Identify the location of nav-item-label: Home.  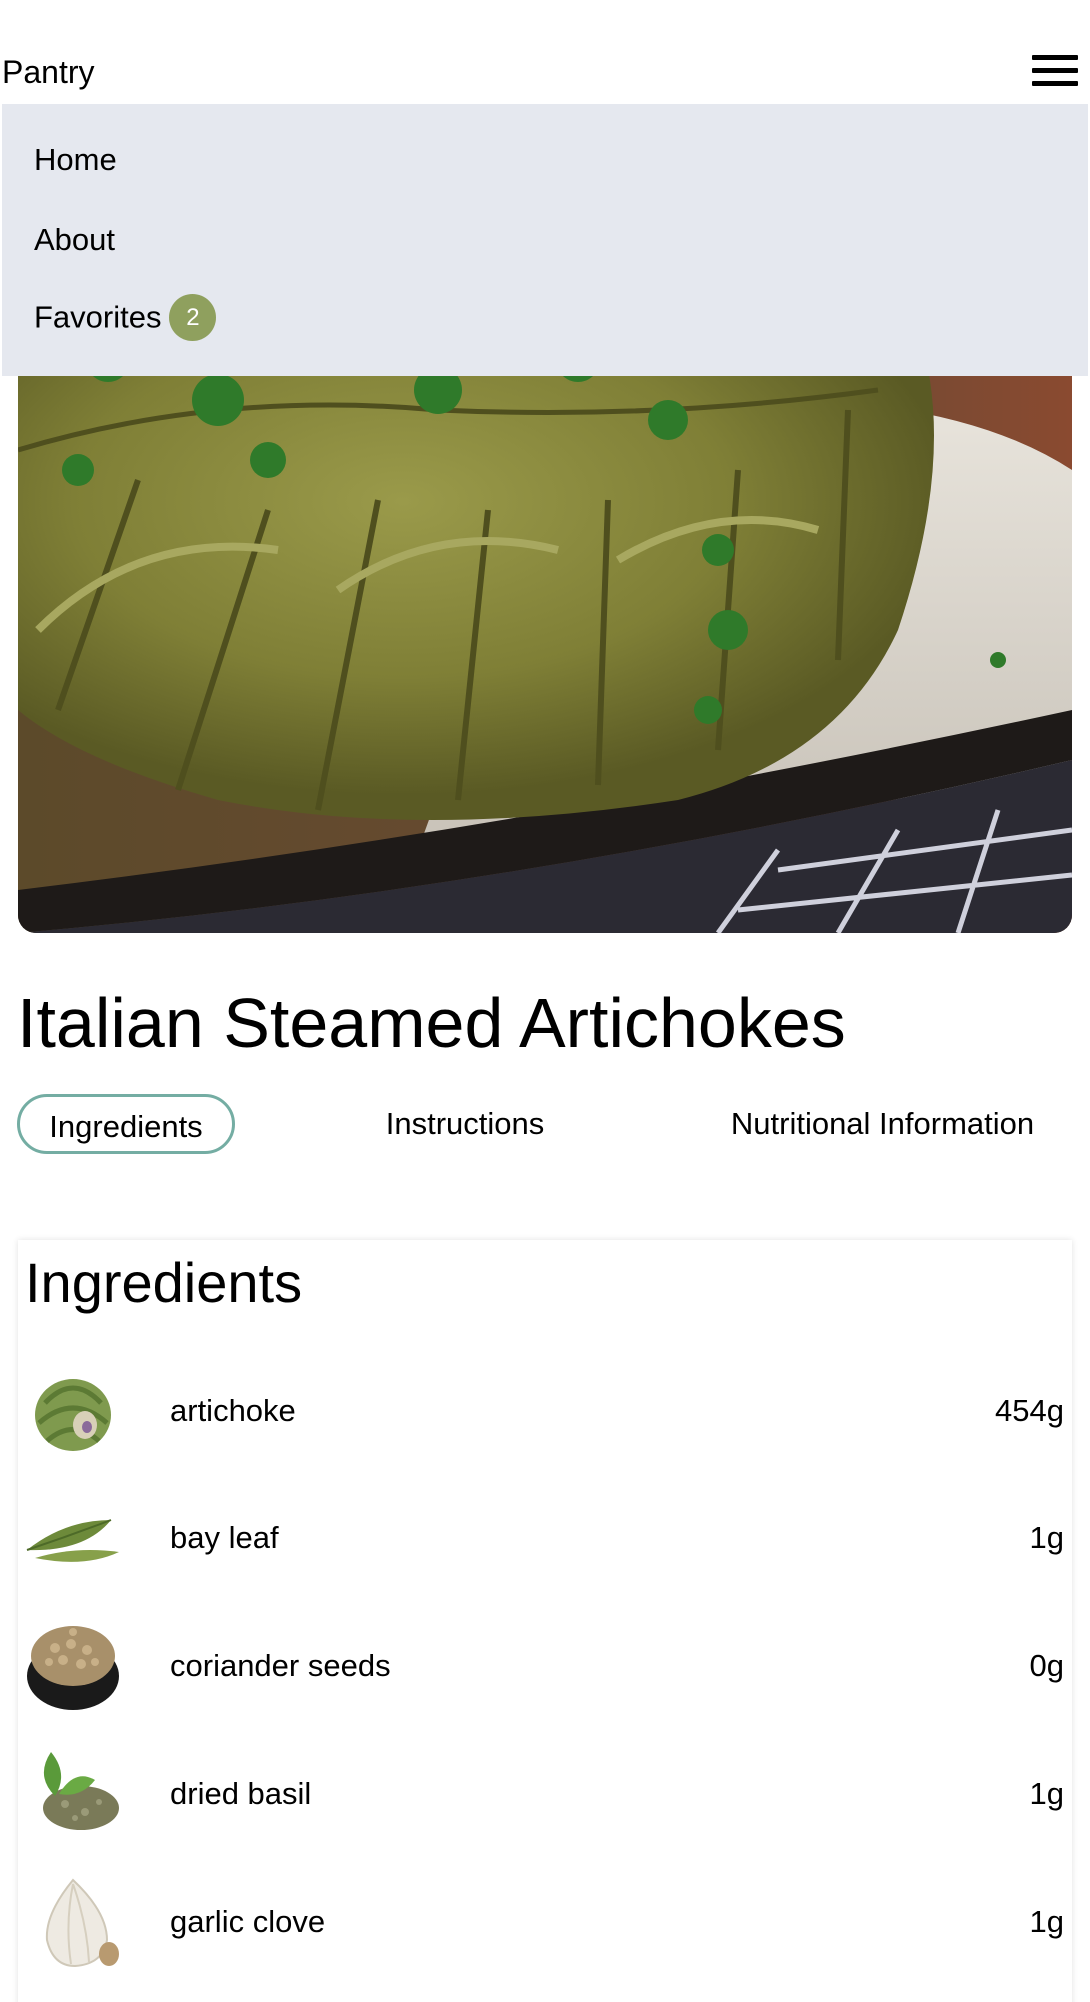
(75, 159).